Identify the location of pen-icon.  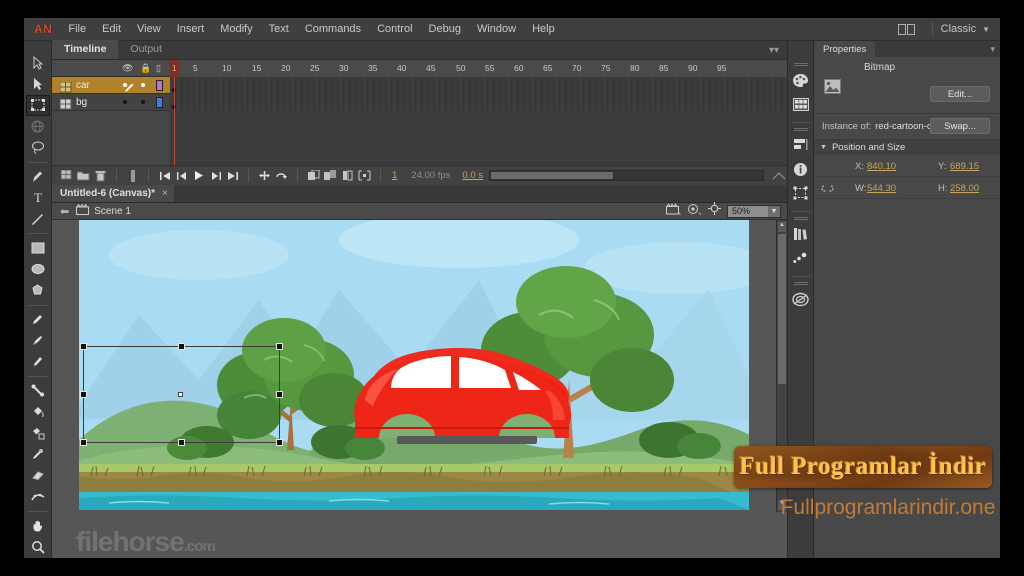
(38, 177).